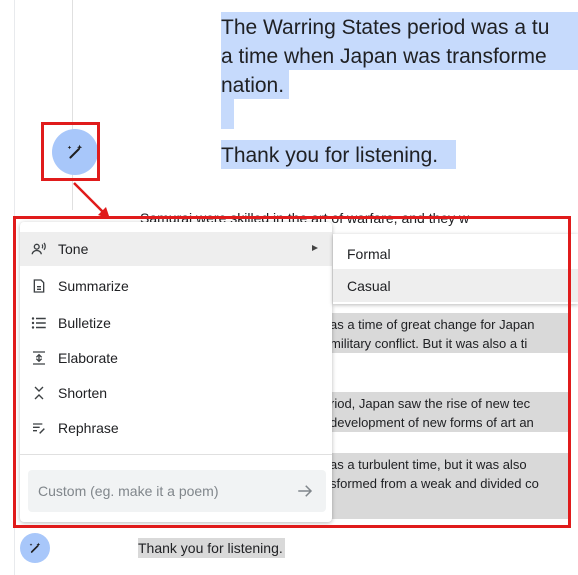 This screenshot has height=575, width=578. Describe the element at coordinates (176, 286) in the screenshot. I see `menu-item-summarize: Summarize` at that location.